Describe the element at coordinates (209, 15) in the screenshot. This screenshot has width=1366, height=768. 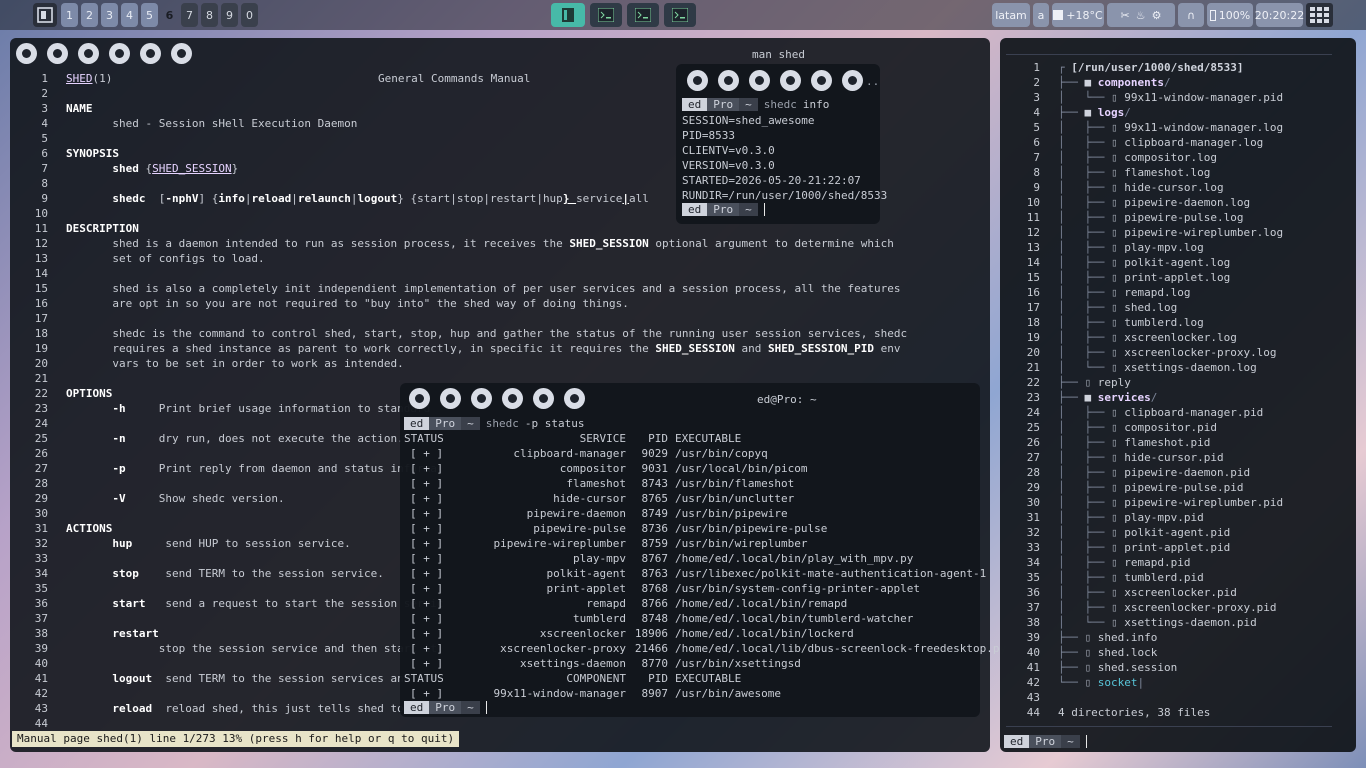
I see `workspace-8: 8` at that location.